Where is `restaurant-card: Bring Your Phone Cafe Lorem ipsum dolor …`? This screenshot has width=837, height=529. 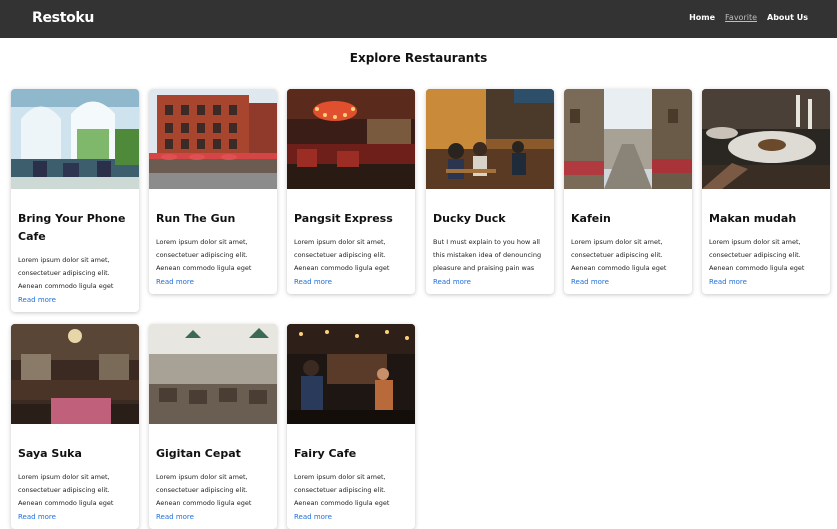
restaurant-card: Bring Your Phone Cafe Lorem ipsum dolor … is located at coordinates (75, 200).